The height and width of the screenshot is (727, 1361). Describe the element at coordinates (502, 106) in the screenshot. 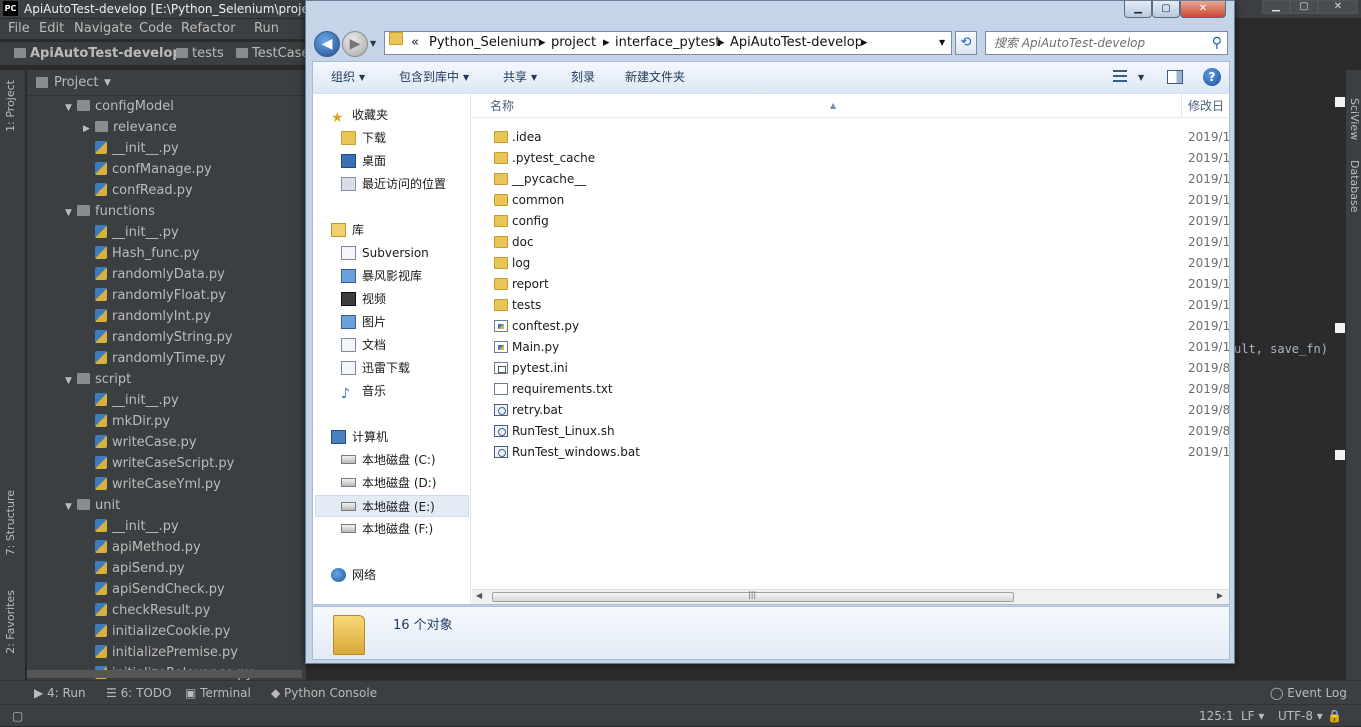

I see `column-name: 名称` at that location.